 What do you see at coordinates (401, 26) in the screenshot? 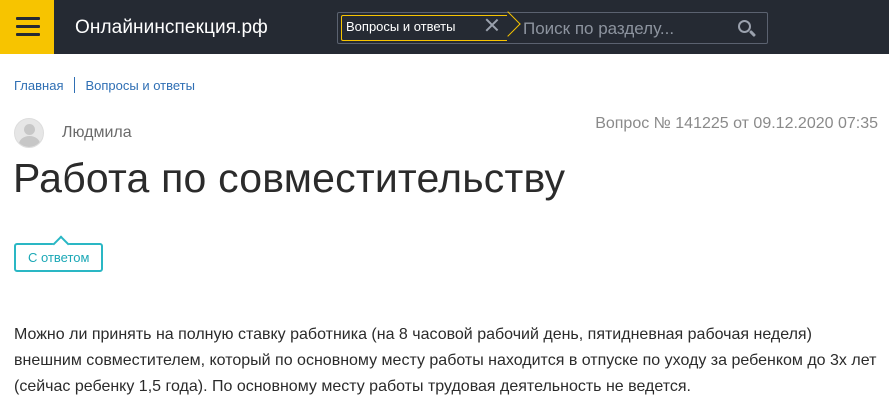
I see `section-chip-label: Вопросы и ответы` at bounding box center [401, 26].